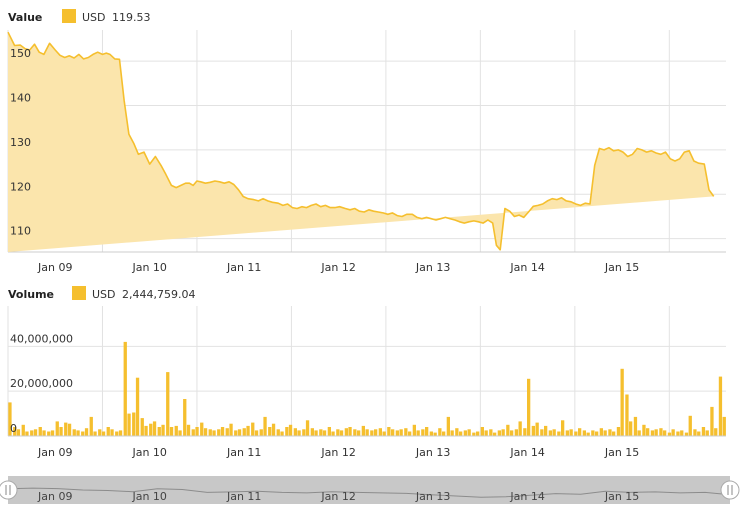  What do you see at coordinates (104, 294) in the screenshot?
I see `volume-legend-name: USD` at bounding box center [104, 294].